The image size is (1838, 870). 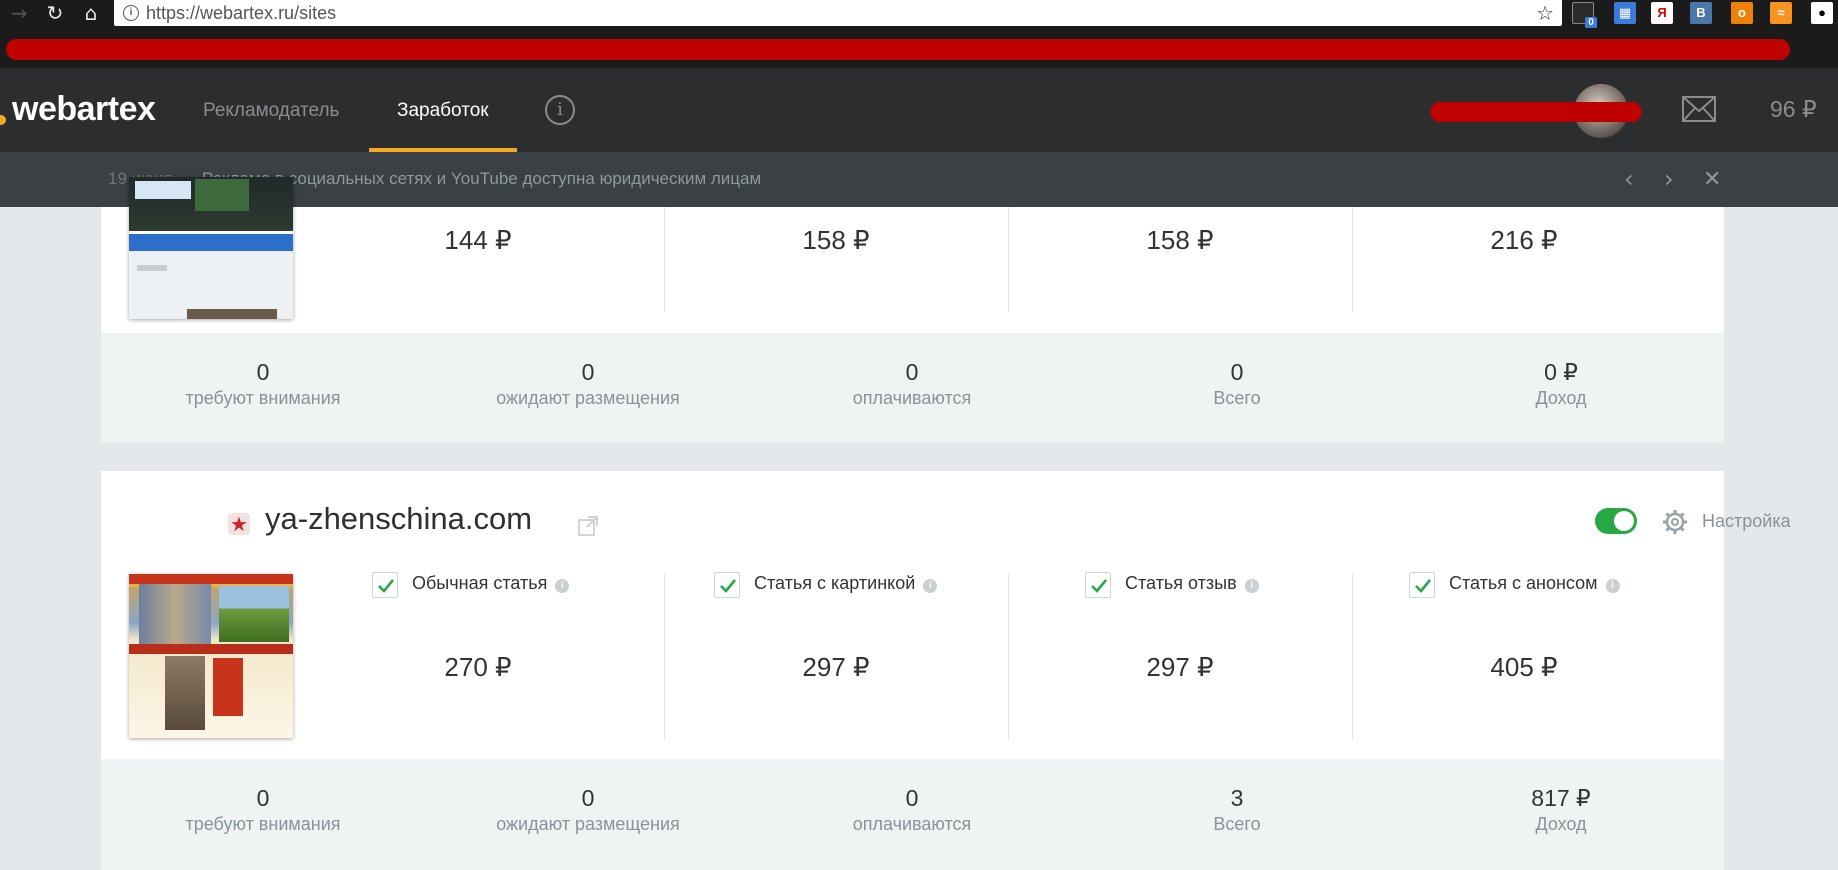 I want to click on nav-advertiser: Рекламодатель, so click(x=271, y=111).